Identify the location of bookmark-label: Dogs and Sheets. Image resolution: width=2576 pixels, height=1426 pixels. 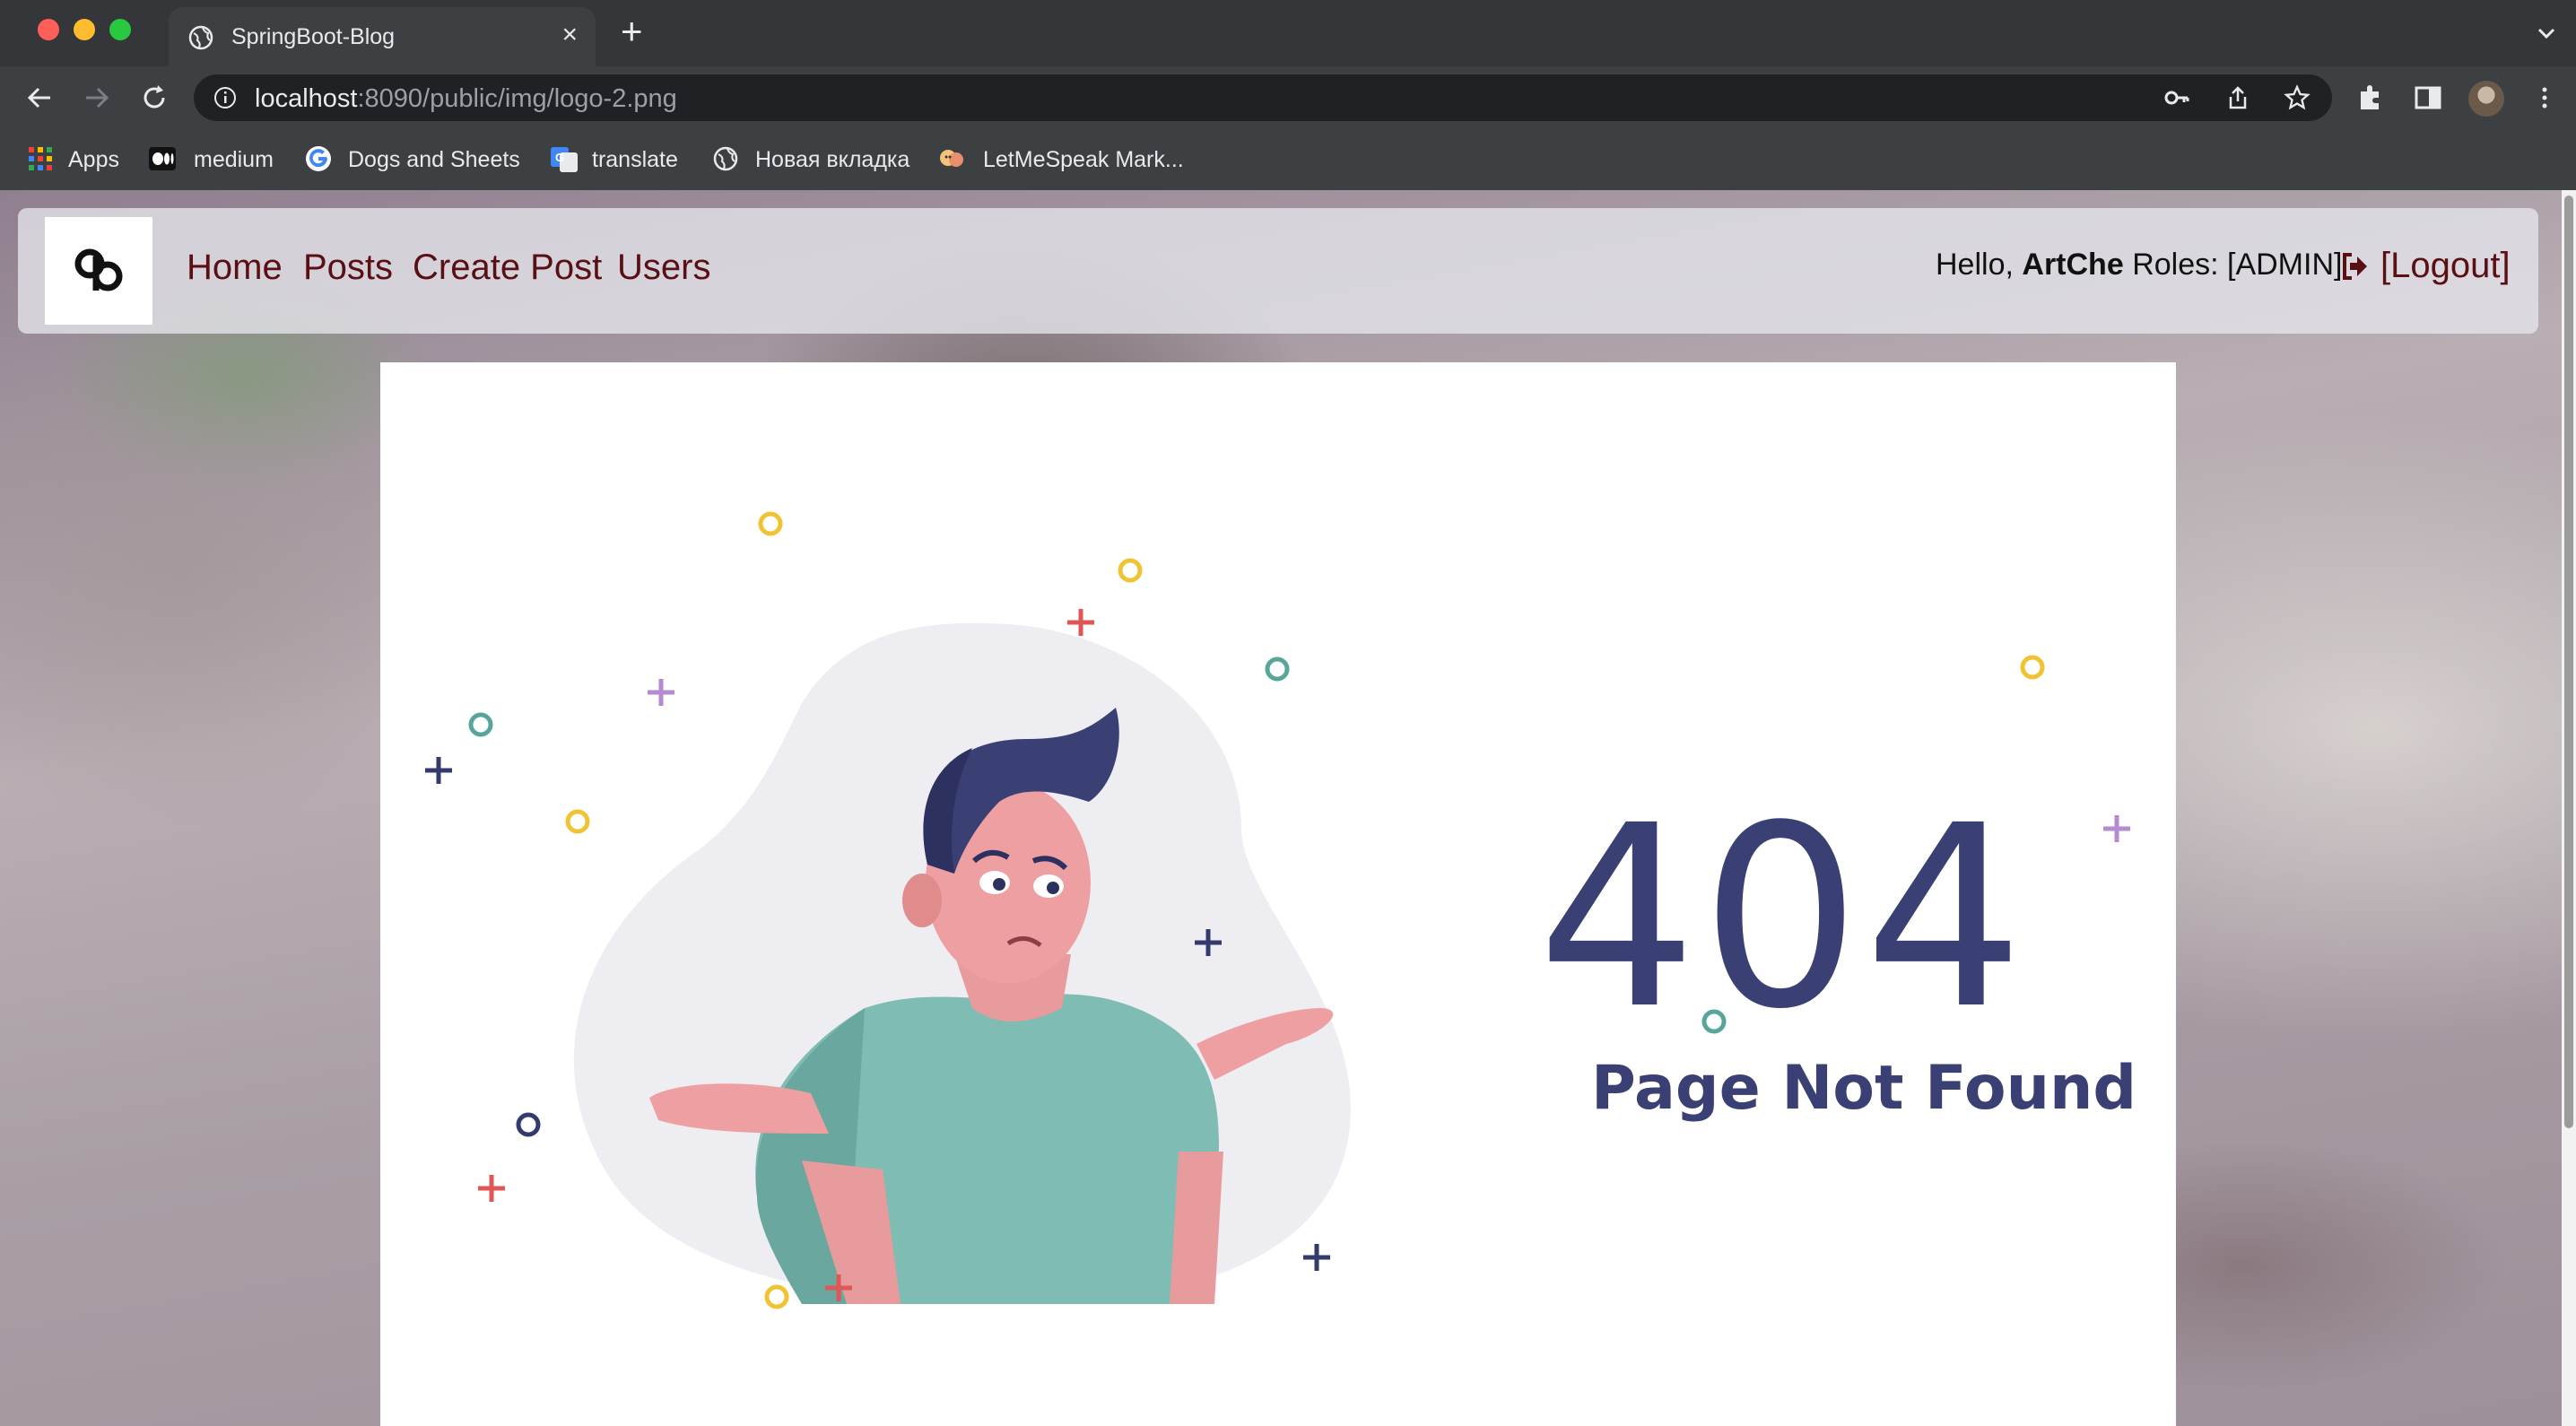
(434, 160).